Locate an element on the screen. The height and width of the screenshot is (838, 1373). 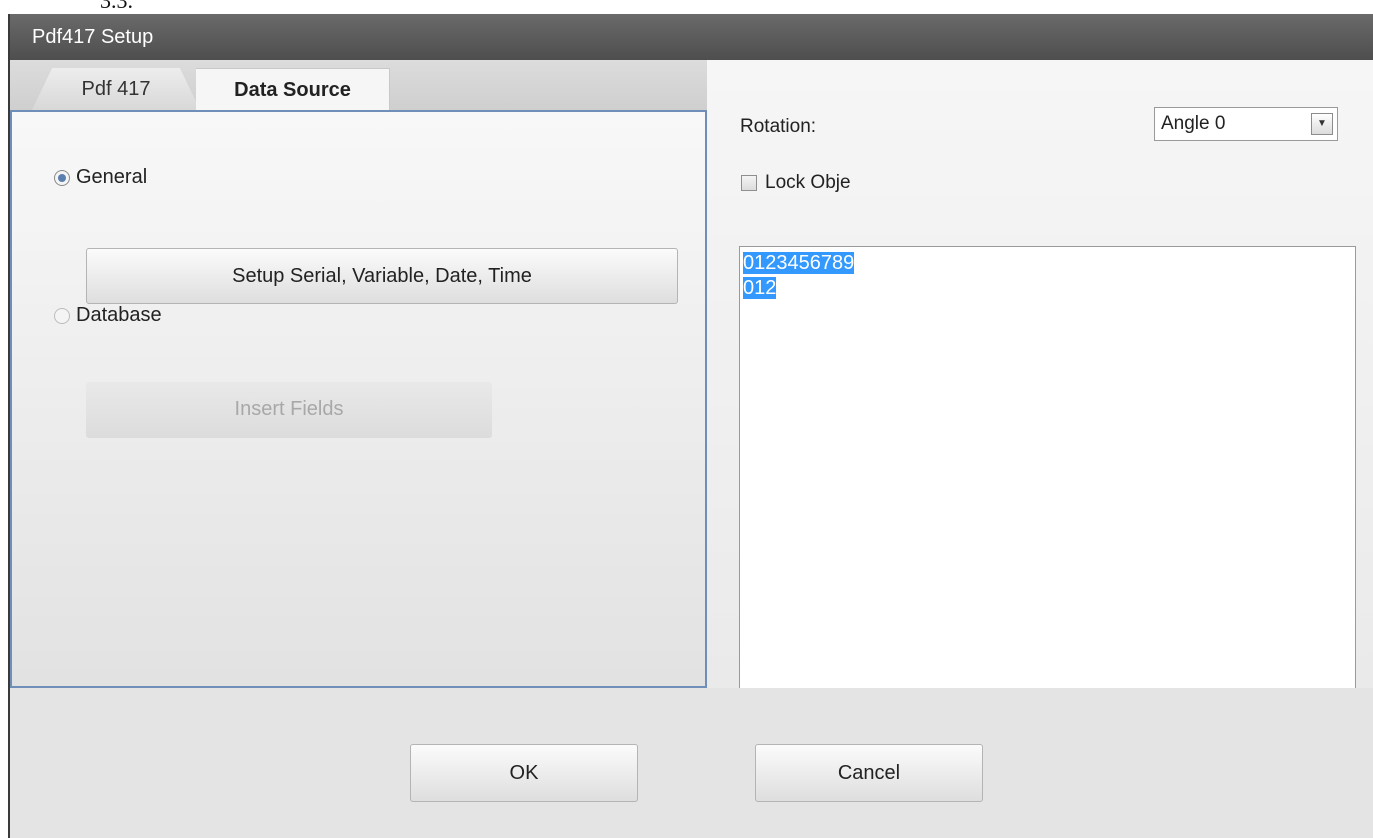
database-radio-option: Database is located at coordinates (108, 315).